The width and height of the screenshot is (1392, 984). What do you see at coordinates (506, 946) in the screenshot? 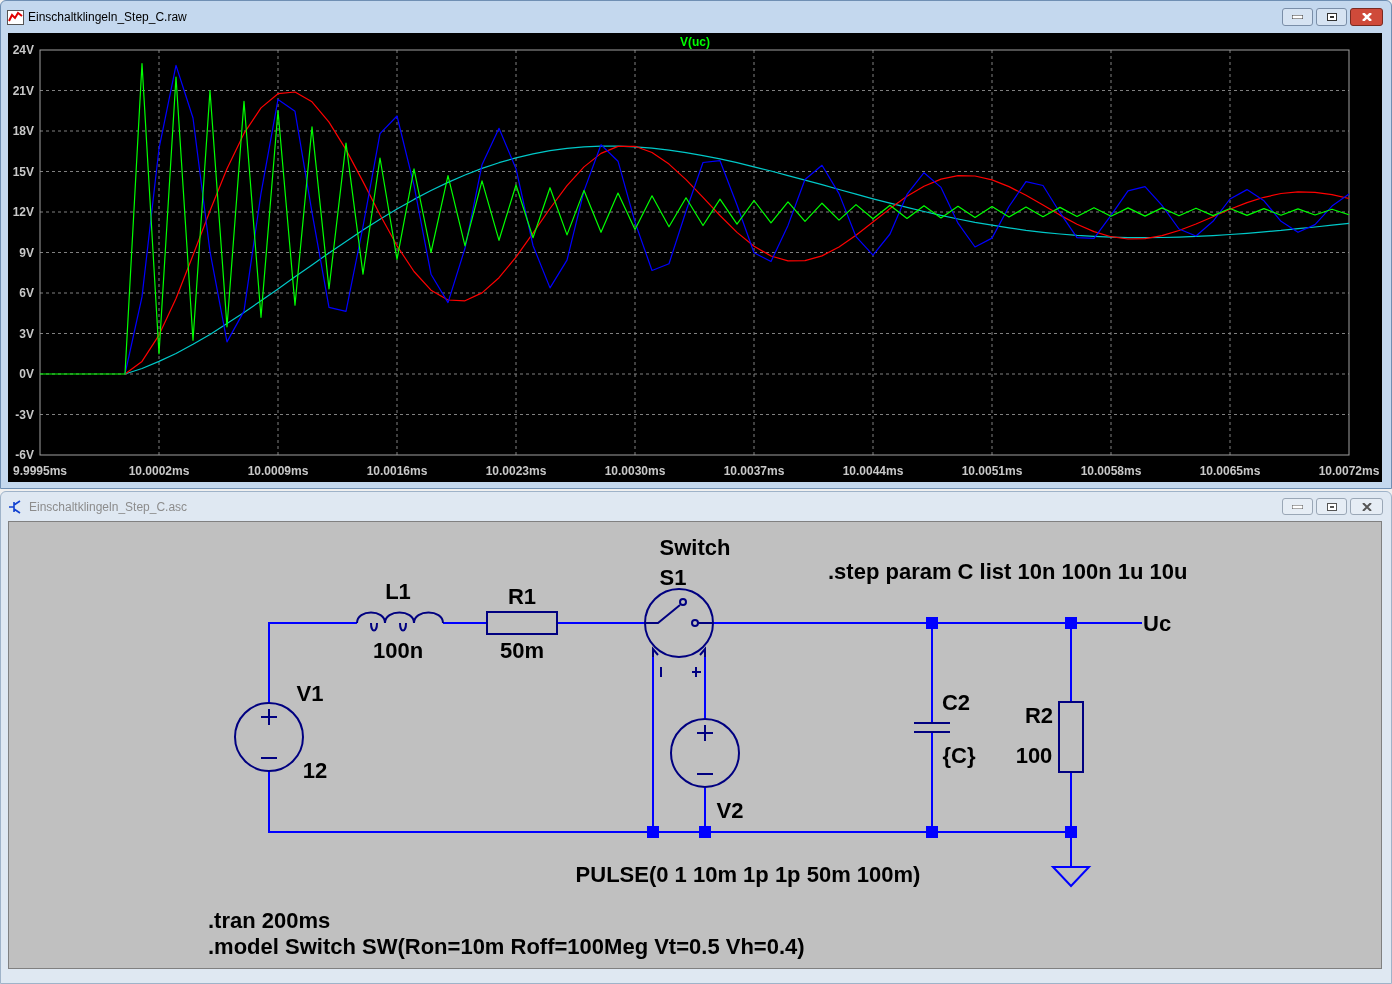
I see `spice-directive: .model Switch SW(Ron=10m Roff=100Meg Vt=0.5 Vh=0.4)` at bounding box center [506, 946].